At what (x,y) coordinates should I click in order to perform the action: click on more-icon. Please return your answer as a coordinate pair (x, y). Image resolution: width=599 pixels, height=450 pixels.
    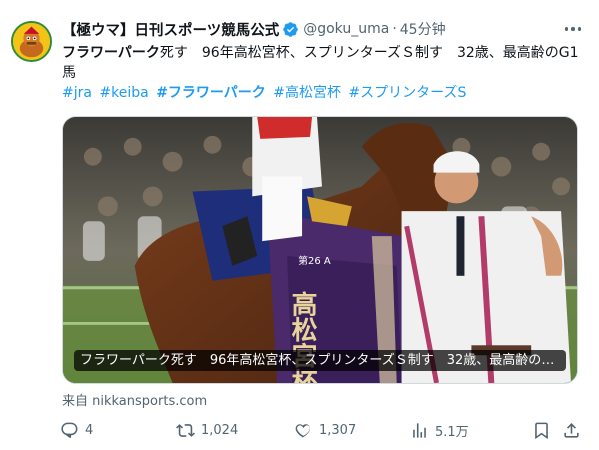
    Looking at the image, I should click on (573, 29).